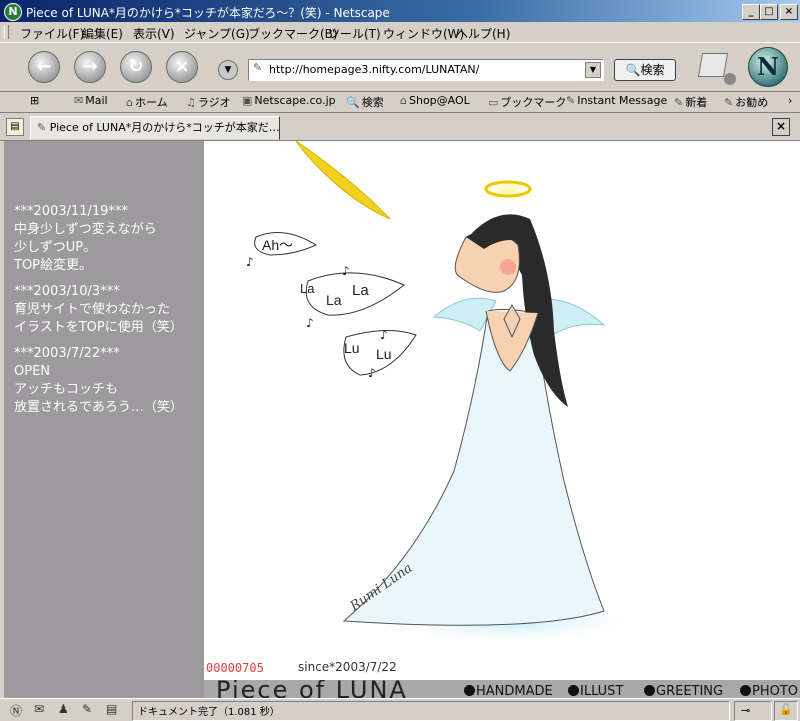  I want to click on history-dropdown-button: ▼, so click(228, 70).